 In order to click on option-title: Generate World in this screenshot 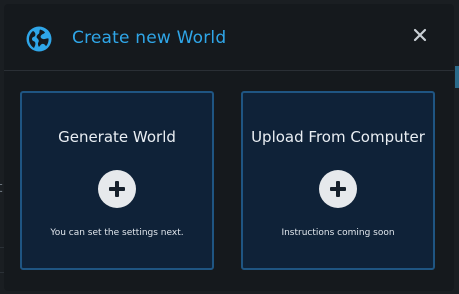, I will do `click(117, 137)`.